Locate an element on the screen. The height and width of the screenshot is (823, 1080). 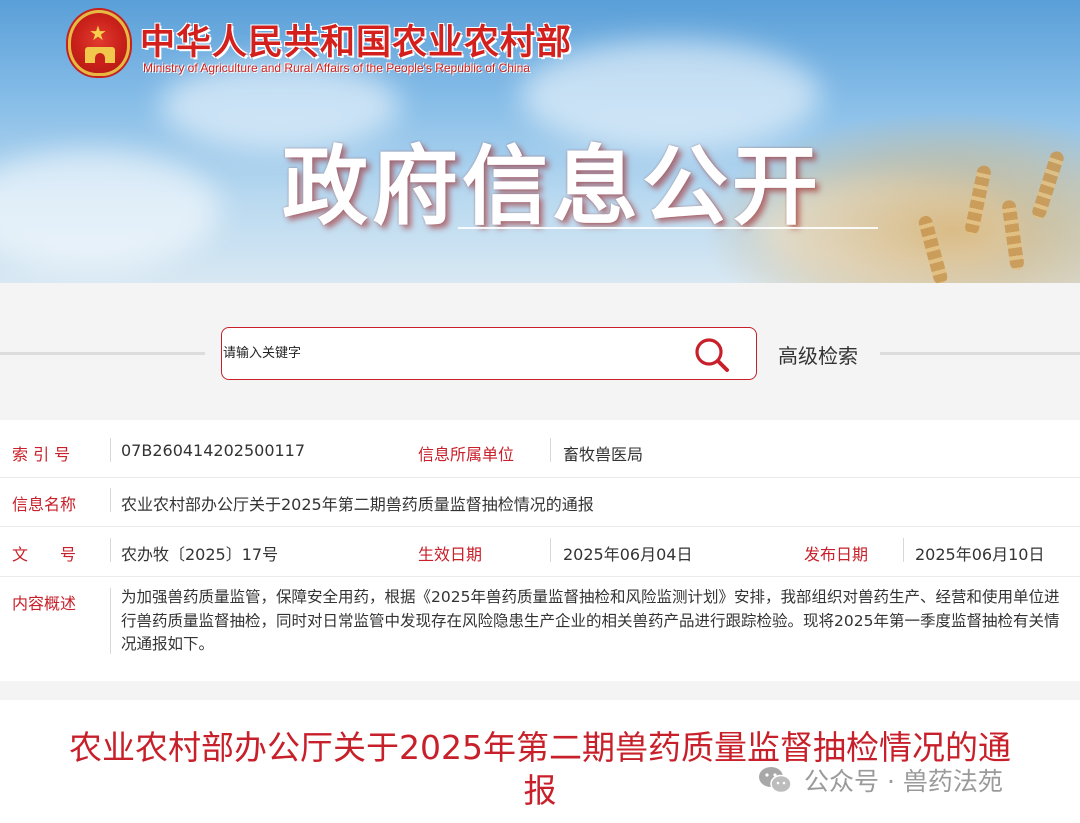
name-value: 农业农村部办公厅关于2025年第二期兽药质量监督抽检情况的通报 is located at coordinates (357, 504).